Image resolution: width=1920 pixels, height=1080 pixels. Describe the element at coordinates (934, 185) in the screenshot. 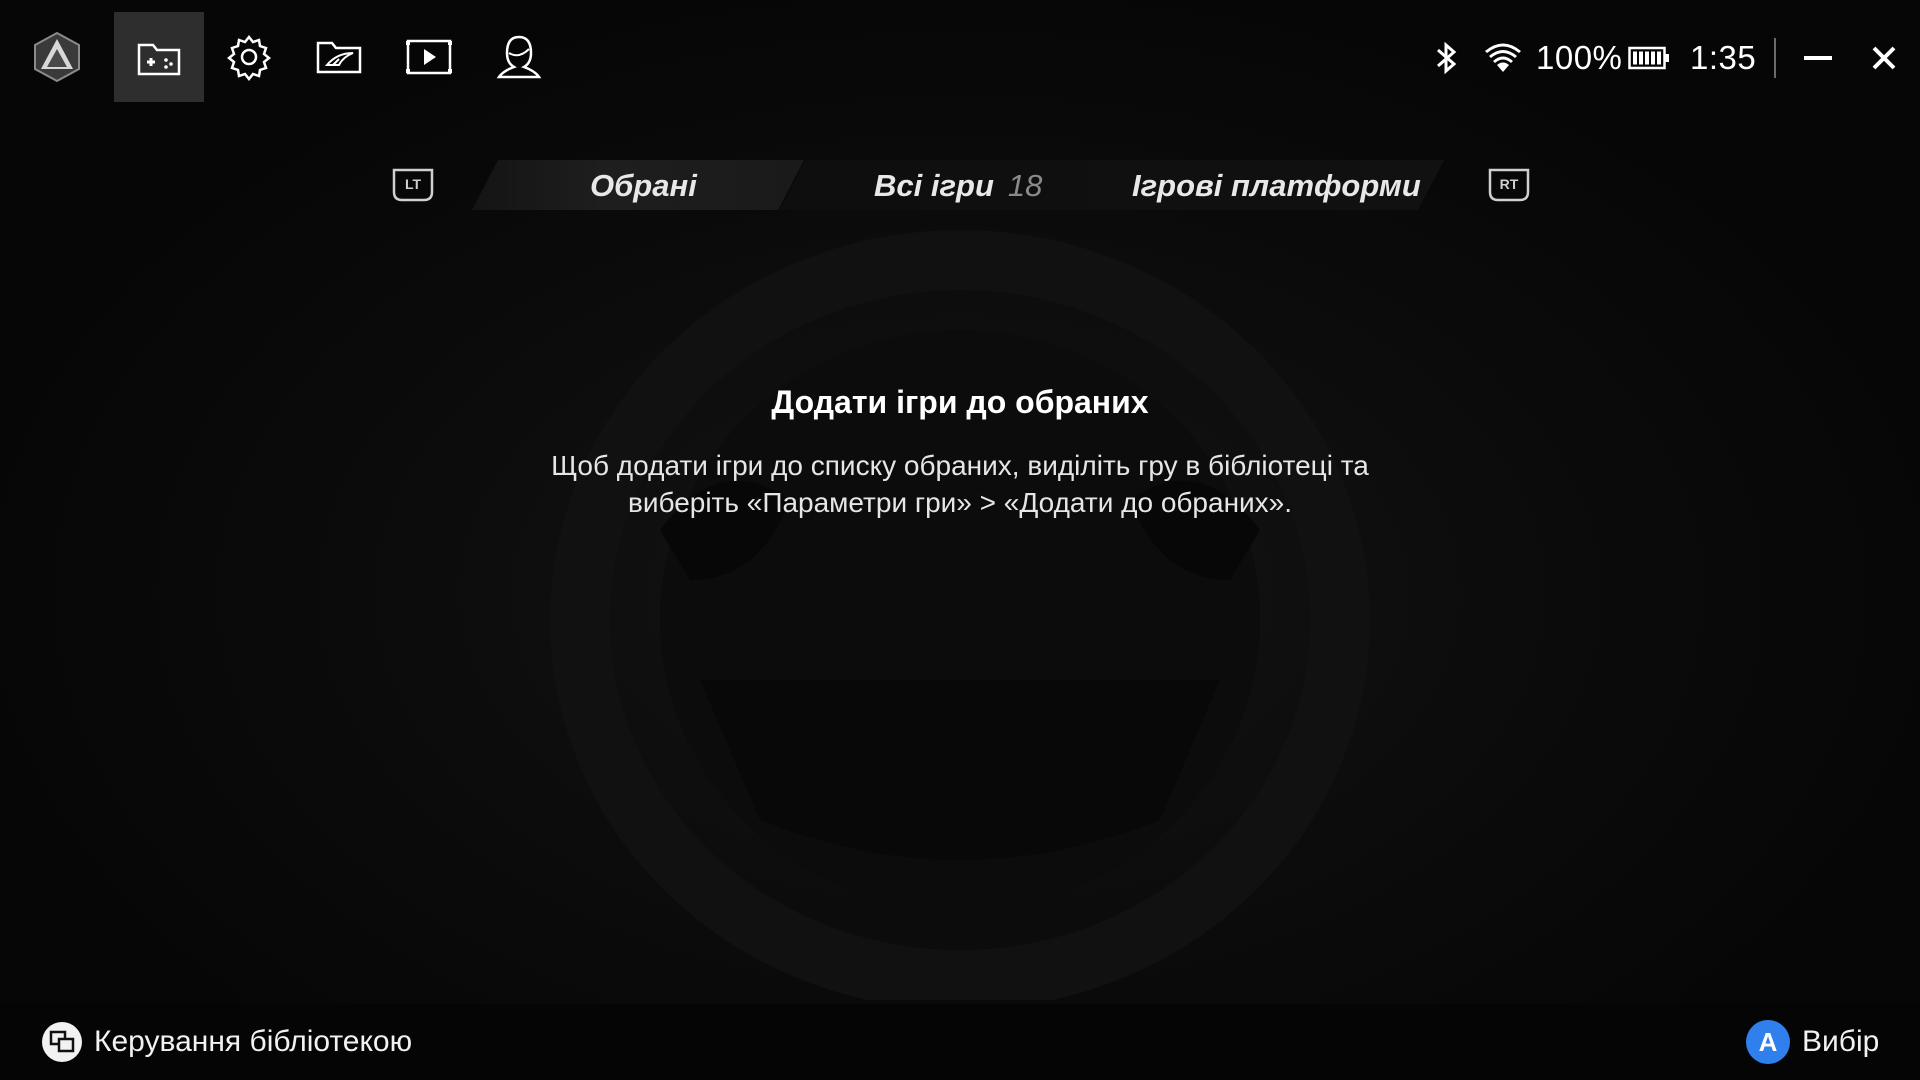

I see `tab-all-games-label: Всі ігри` at that location.